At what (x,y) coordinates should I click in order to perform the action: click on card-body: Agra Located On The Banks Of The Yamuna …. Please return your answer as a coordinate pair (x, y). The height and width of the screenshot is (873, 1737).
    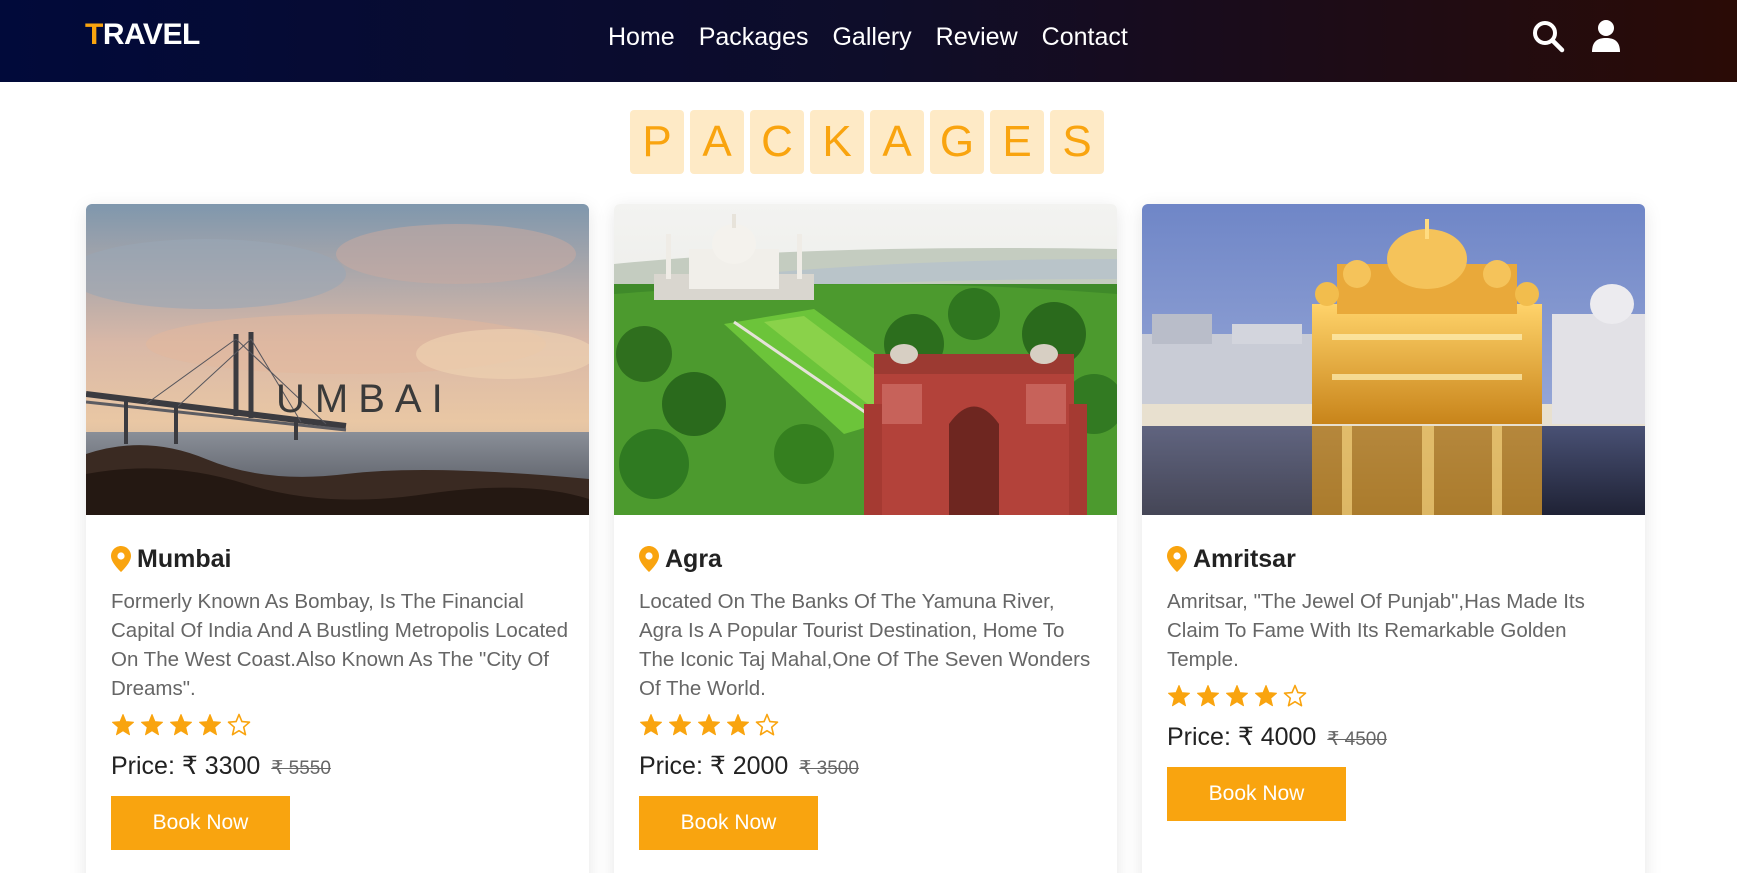
    Looking at the image, I should click on (869, 696).